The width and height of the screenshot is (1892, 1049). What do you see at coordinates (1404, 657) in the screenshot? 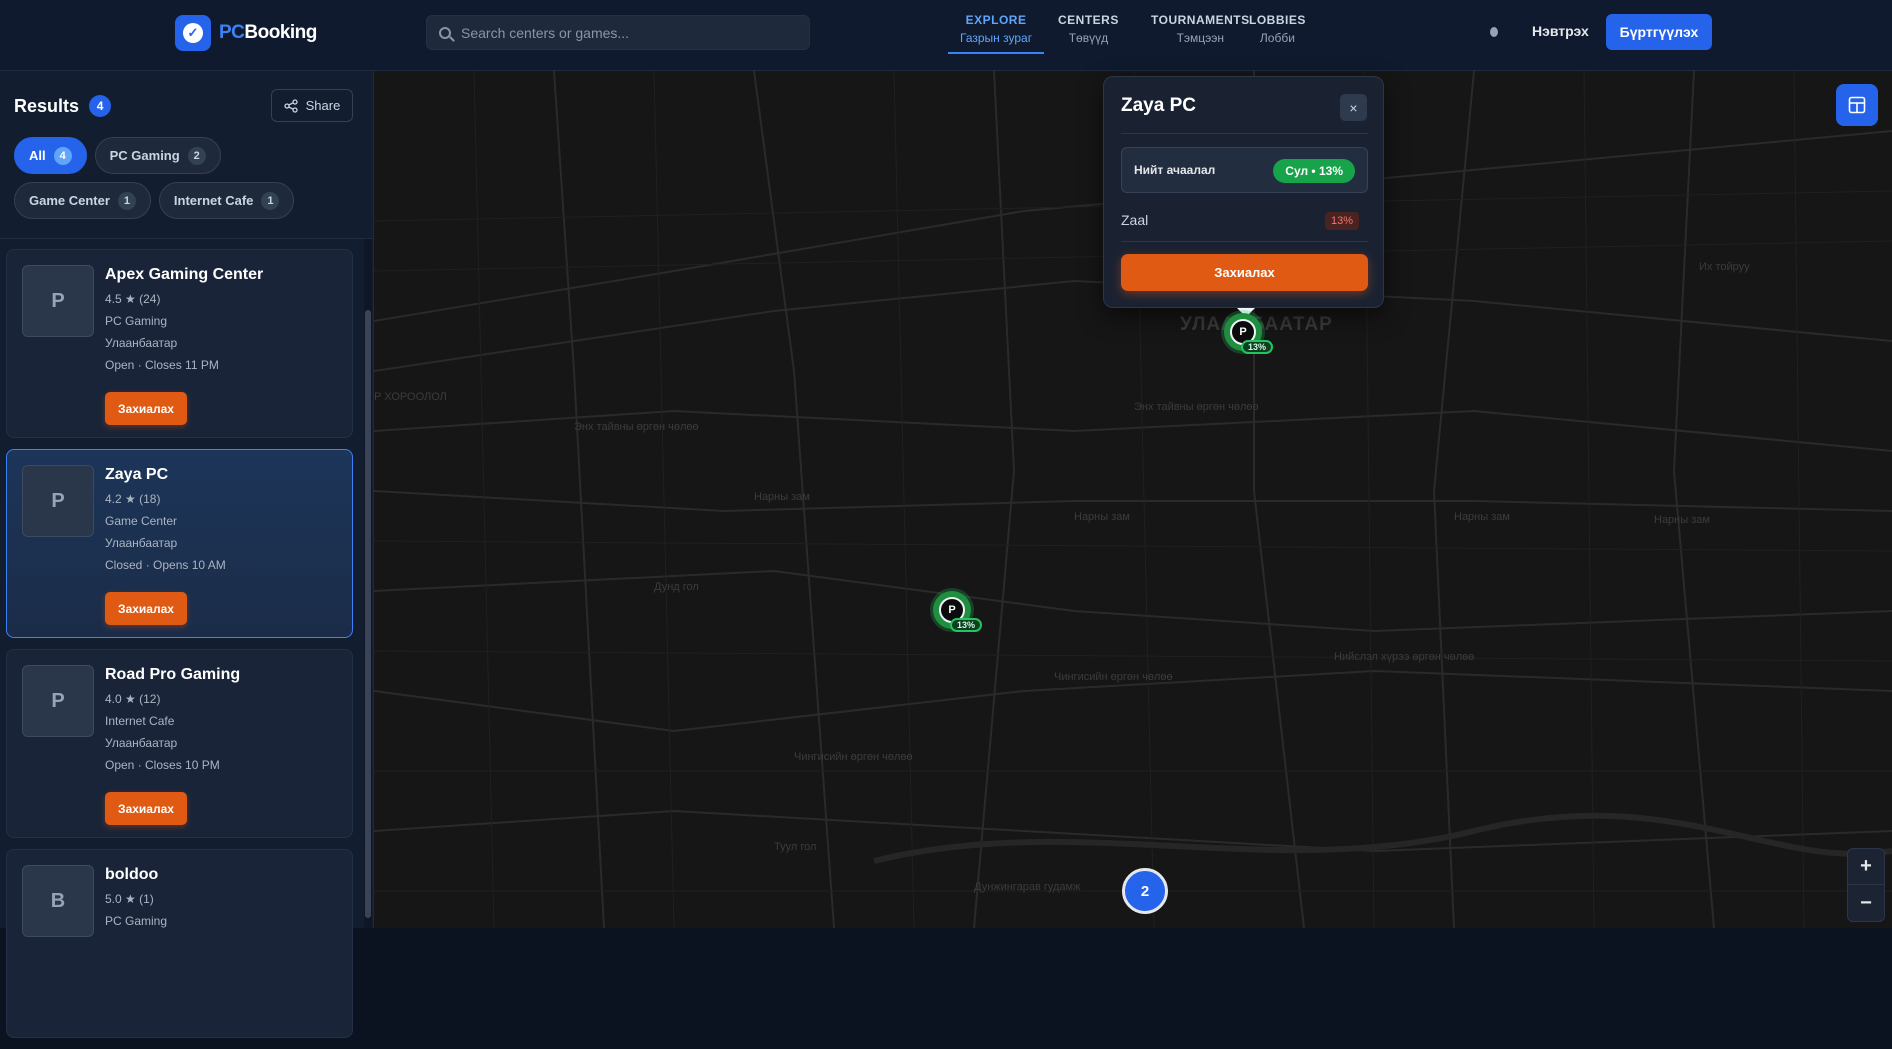
I see `street-label: Нийслэл хүрээ өргөн чөлөө` at bounding box center [1404, 657].